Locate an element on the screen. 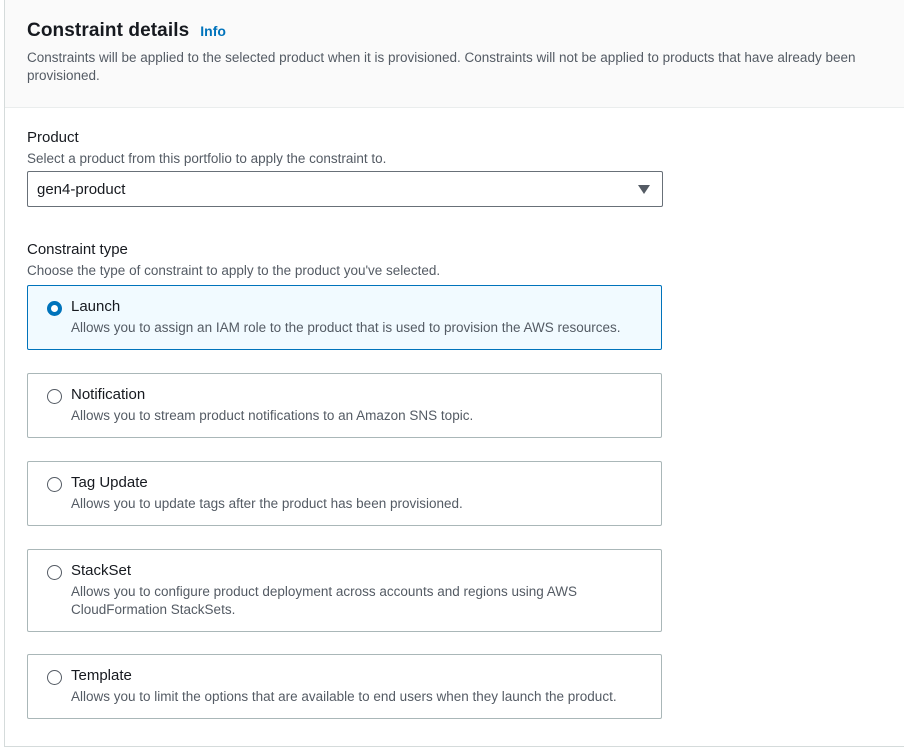 This screenshot has width=904, height=749. radio-checked-icon is located at coordinates (54, 308).